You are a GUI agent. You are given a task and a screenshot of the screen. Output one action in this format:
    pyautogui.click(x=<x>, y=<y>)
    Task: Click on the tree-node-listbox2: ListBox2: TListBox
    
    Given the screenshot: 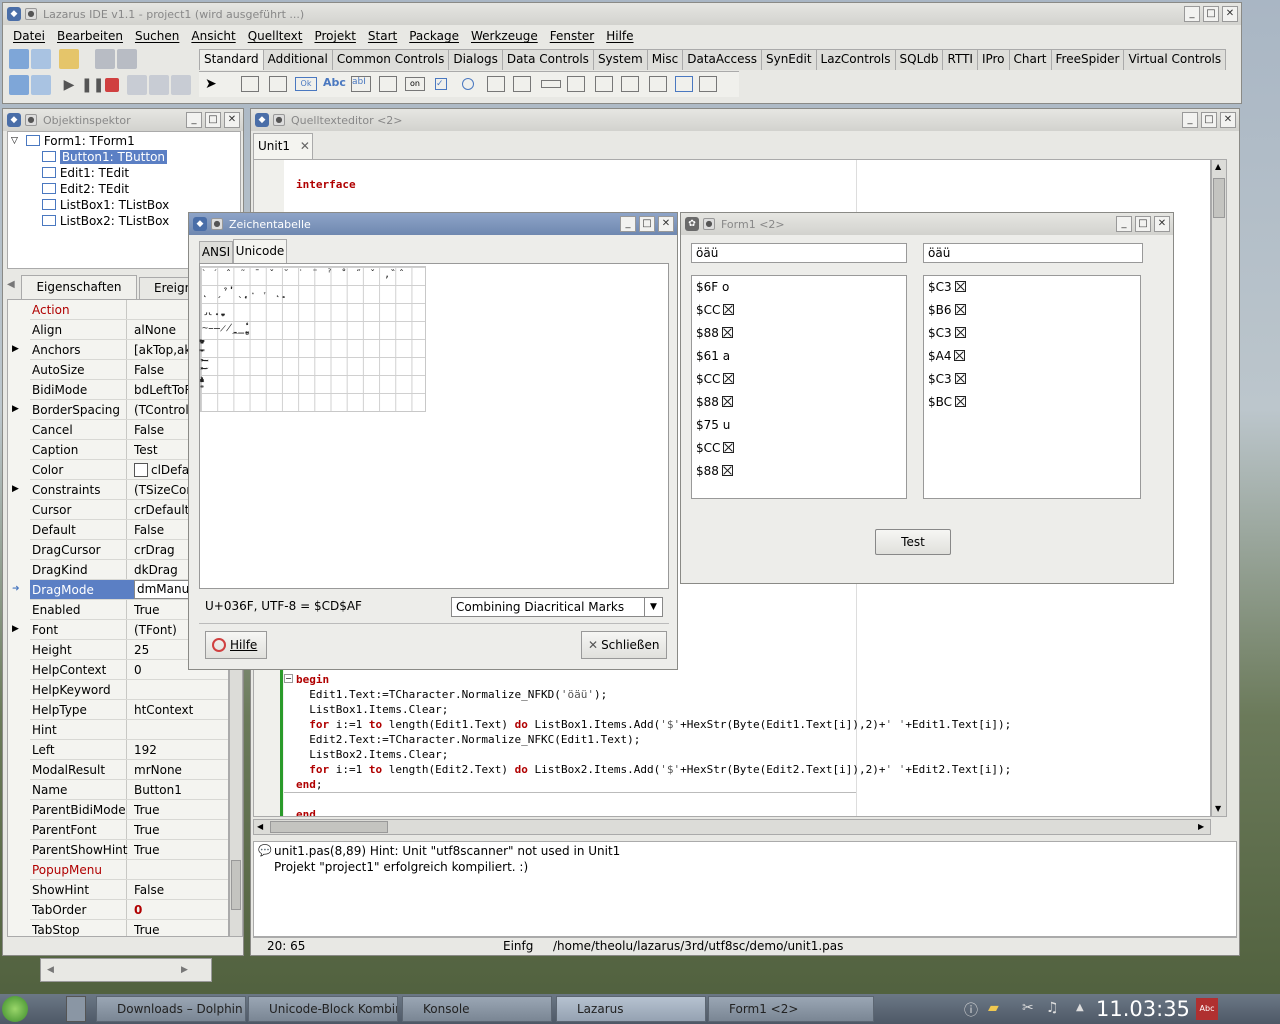 What is the action you would take?
    pyautogui.click(x=105, y=221)
    